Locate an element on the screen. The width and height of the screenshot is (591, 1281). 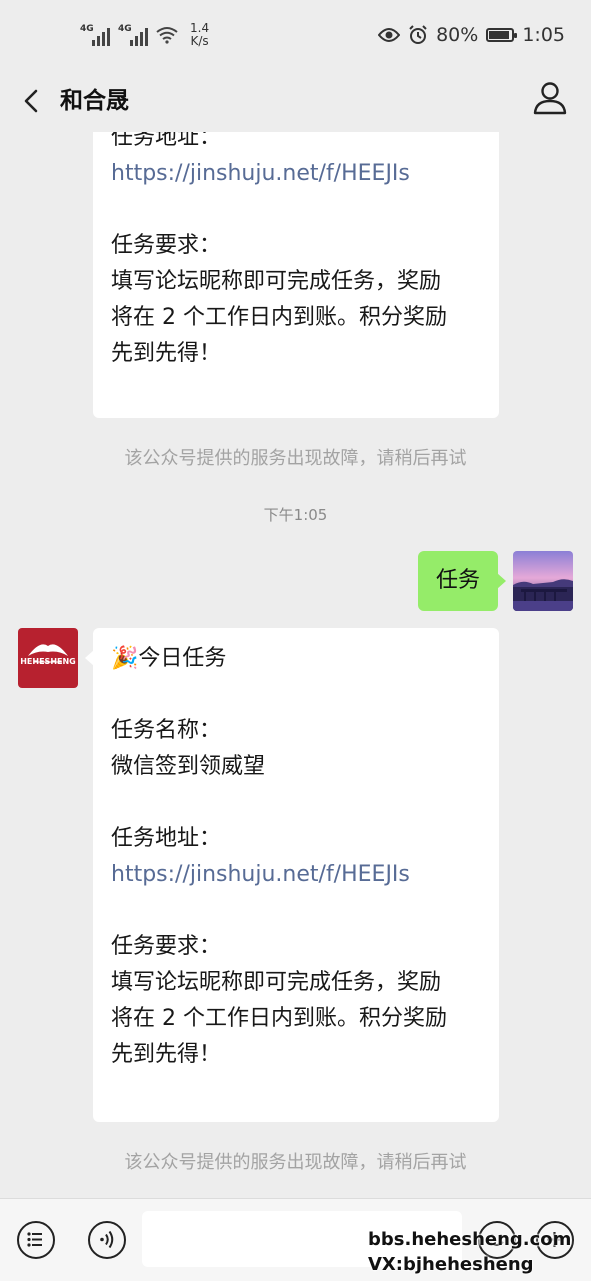
network-speed-unit: K/s is located at coordinates (199, 41).